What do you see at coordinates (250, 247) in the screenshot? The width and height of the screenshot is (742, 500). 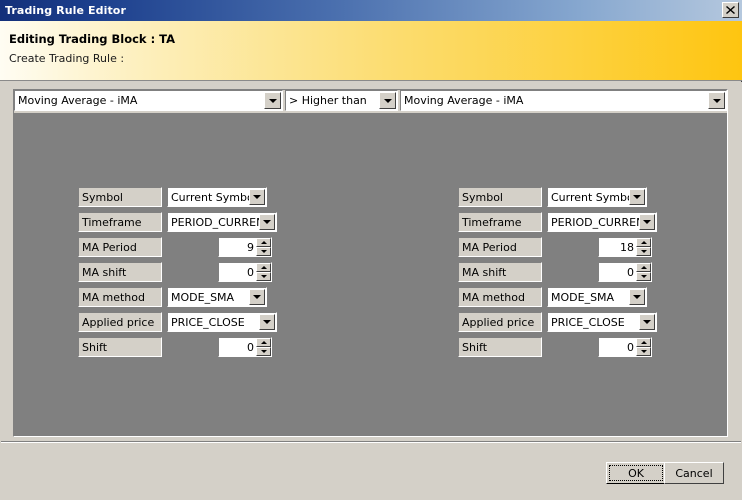 I see `param-value: 9` at bounding box center [250, 247].